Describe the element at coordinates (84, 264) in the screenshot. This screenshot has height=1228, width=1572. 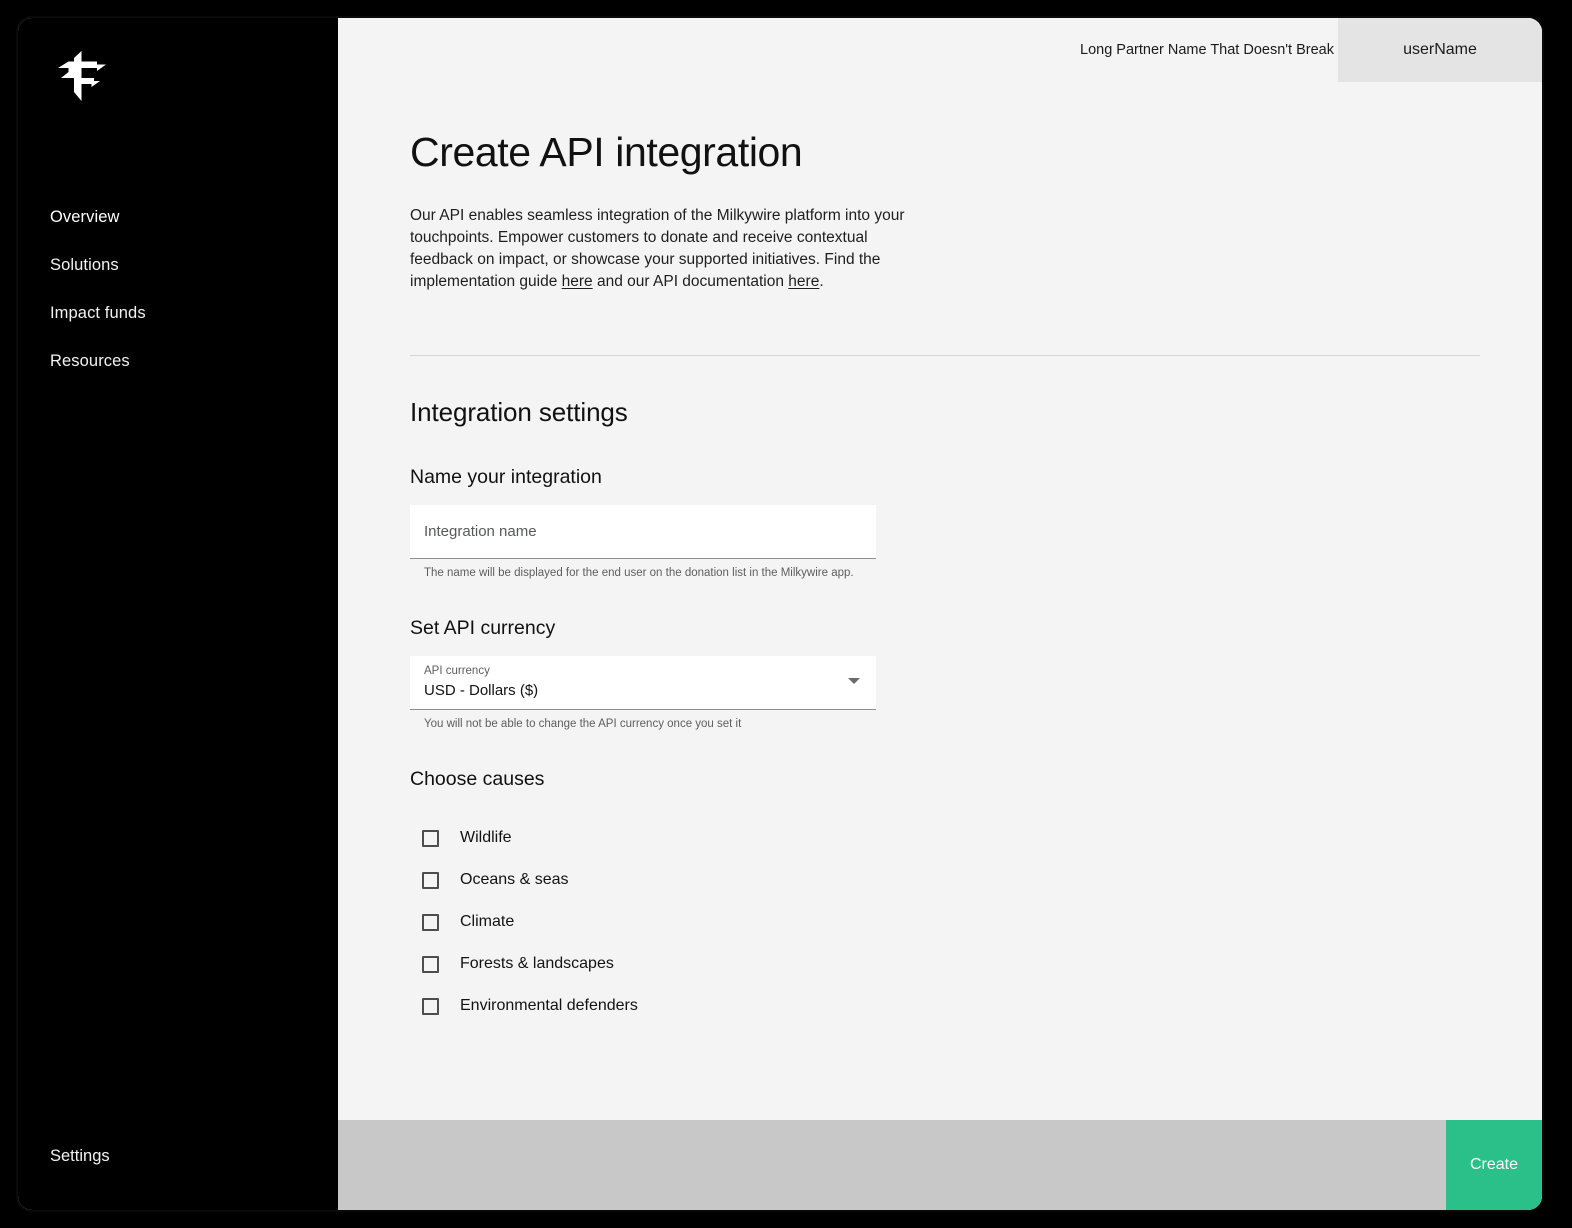
I see `sidebar-item-label: Solutions` at that location.